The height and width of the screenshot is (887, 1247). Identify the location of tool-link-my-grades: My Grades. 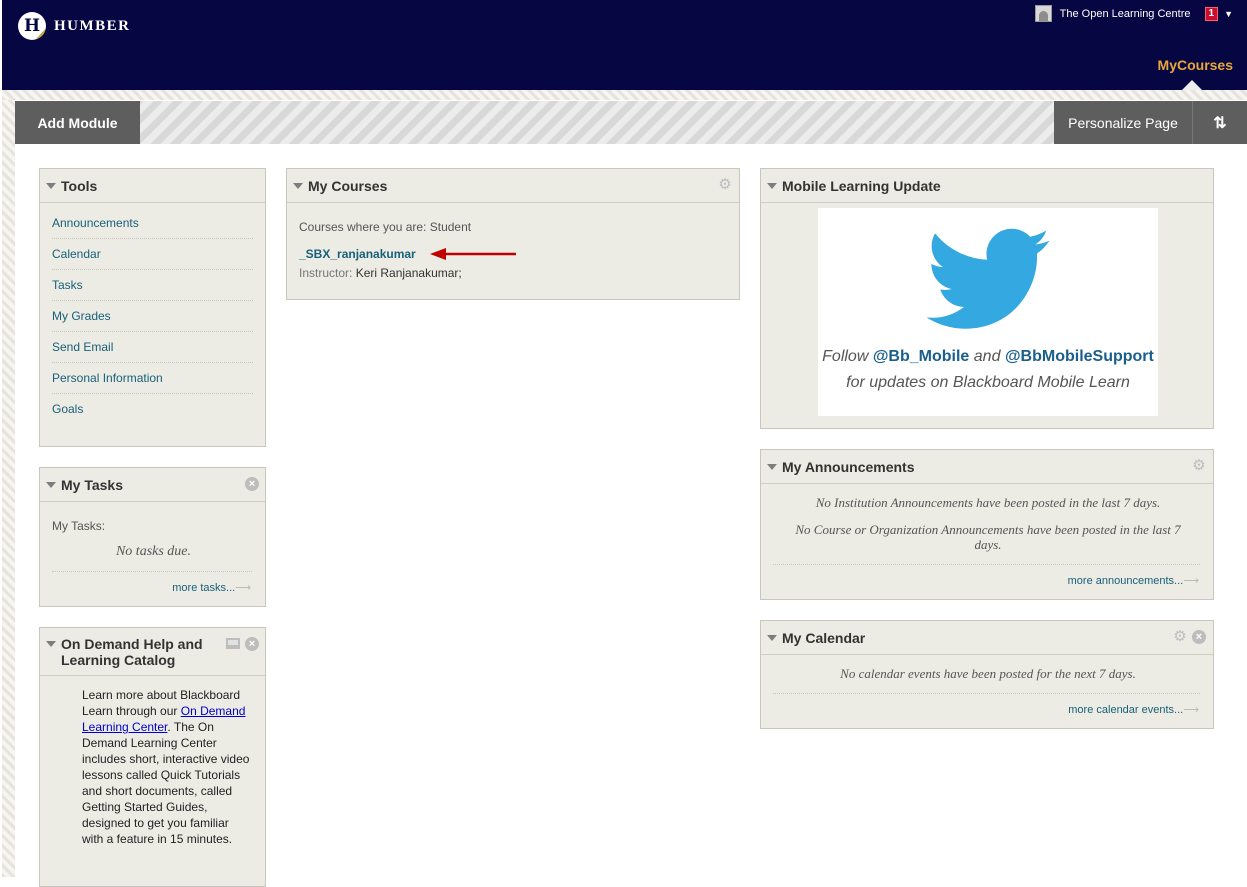
(152, 316).